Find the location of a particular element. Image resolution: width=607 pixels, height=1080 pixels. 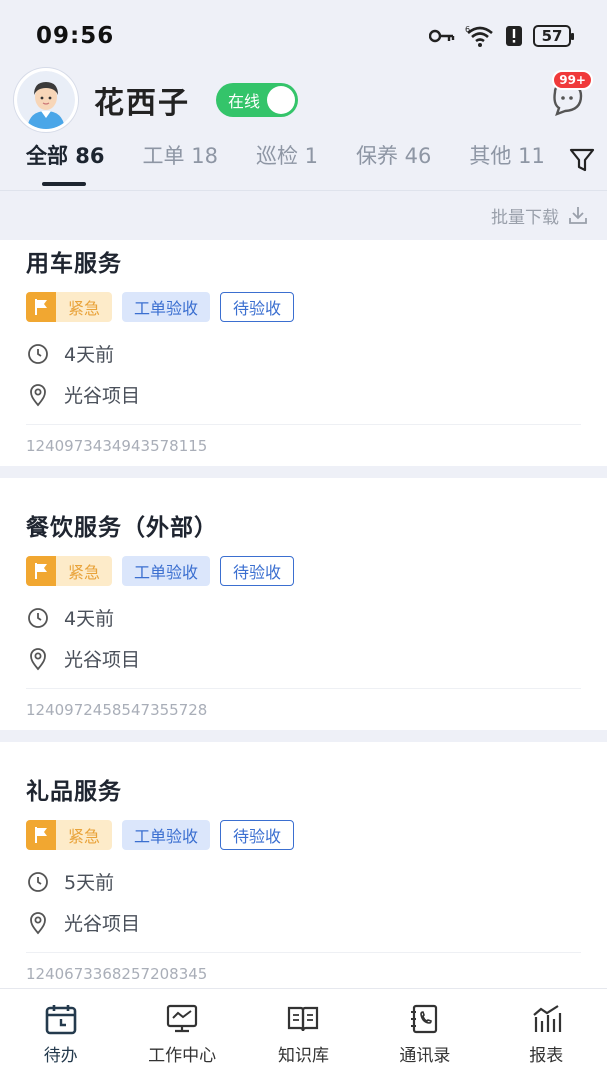

calendar-icon is located at coordinates (60, 1020).